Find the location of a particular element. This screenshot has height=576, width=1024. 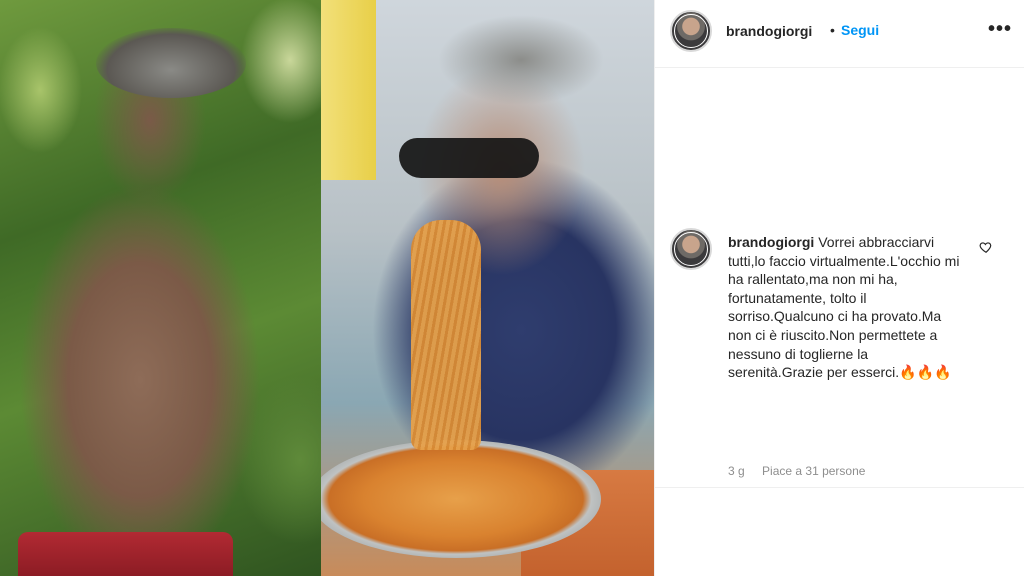

photo-detail-spaghetti is located at coordinates (446, 335).